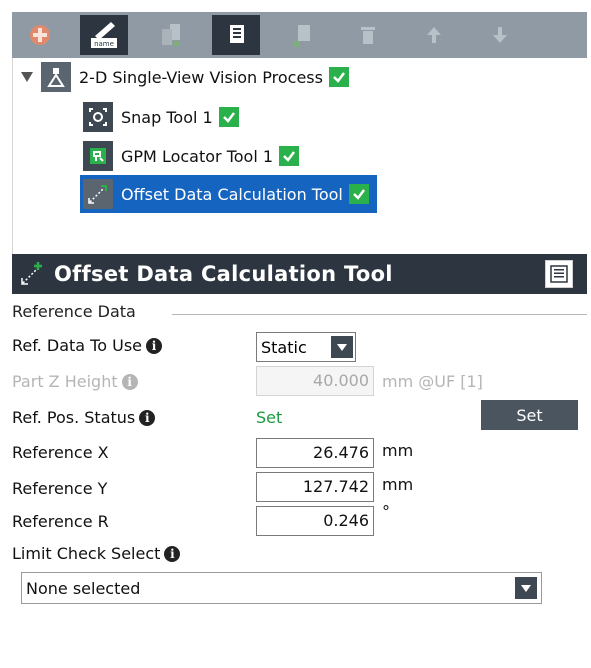  I want to click on delete-button, so click(368, 35).